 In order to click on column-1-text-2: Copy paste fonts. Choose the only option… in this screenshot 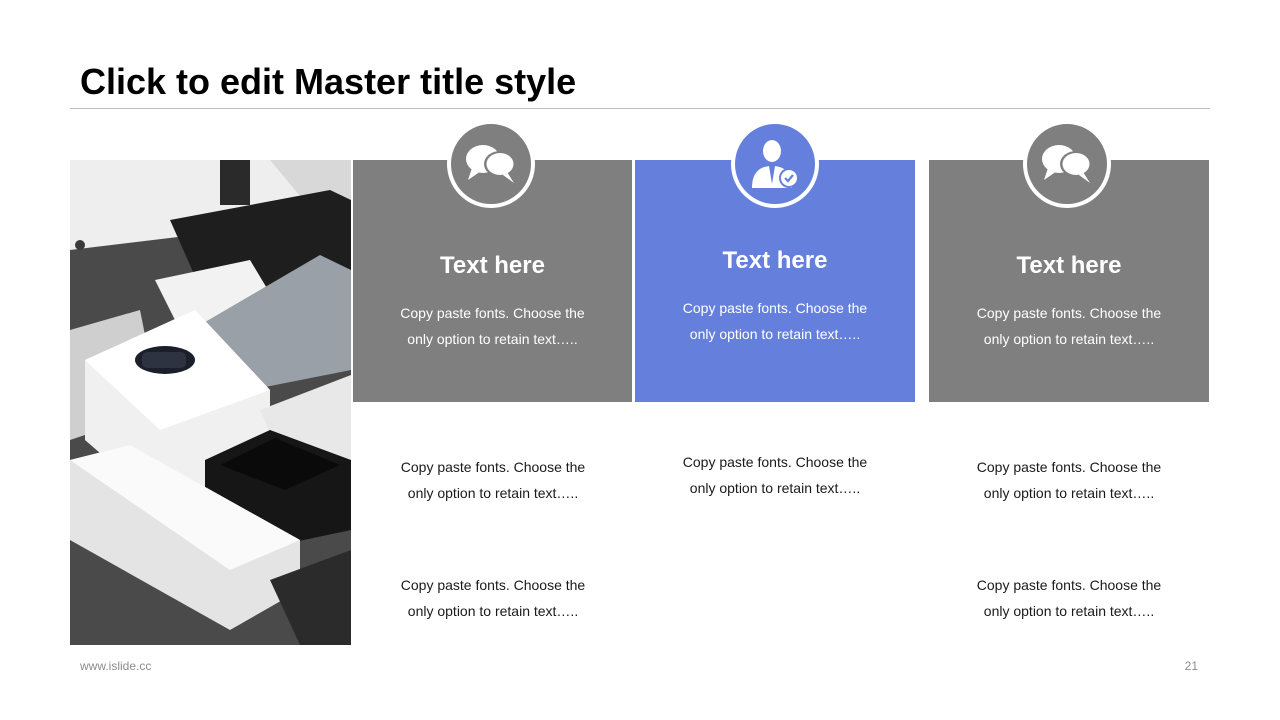, I will do `click(493, 598)`.